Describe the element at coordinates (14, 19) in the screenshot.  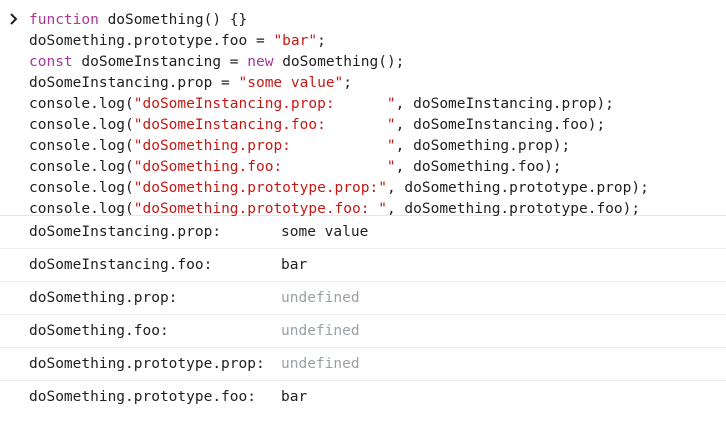
I see `chevron-right-icon` at that location.